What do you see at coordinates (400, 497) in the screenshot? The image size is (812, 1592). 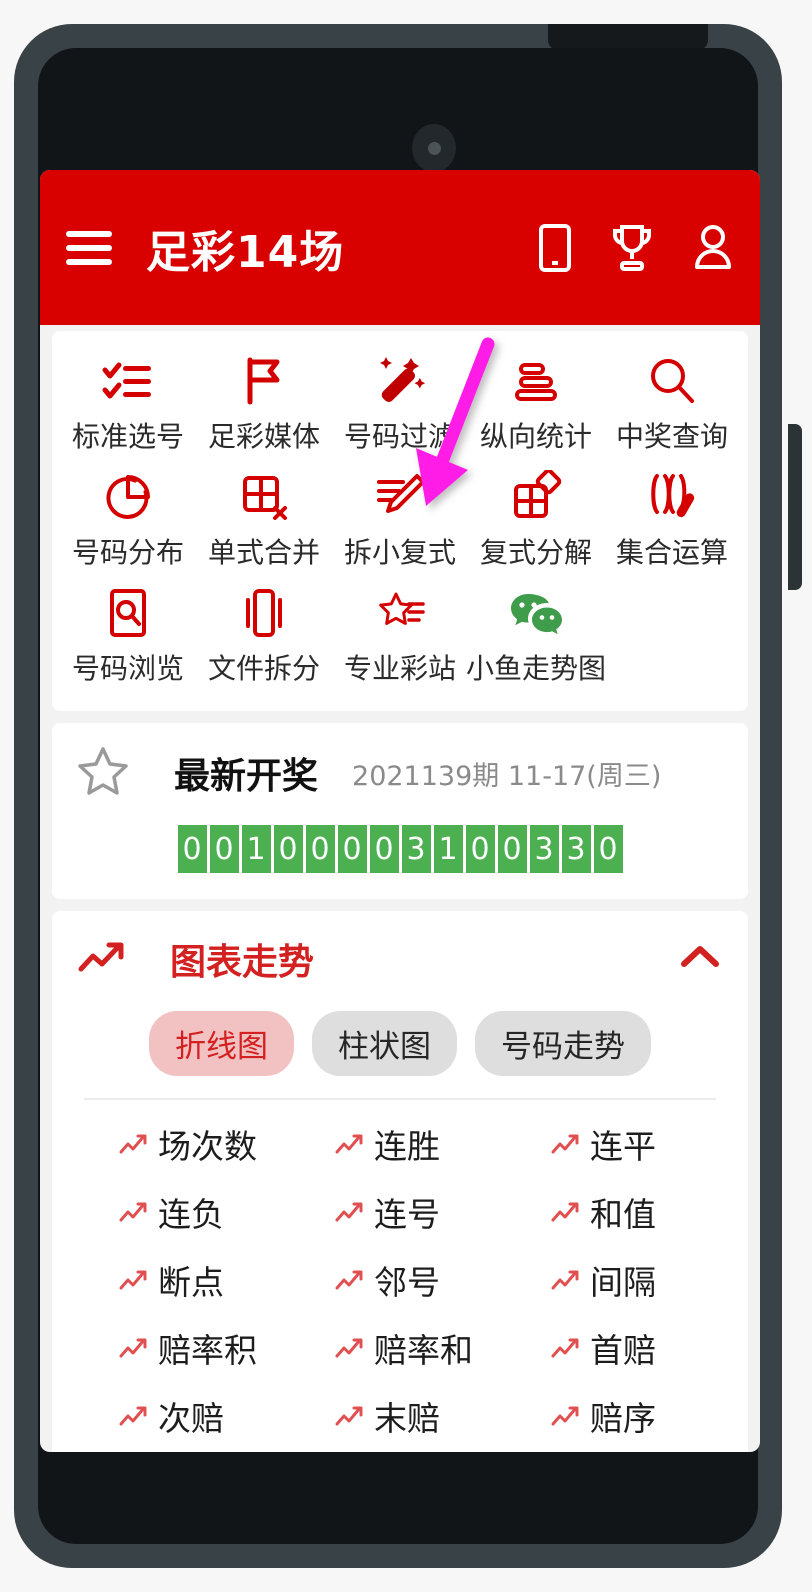 I see `pencil-edit-icon` at bounding box center [400, 497].